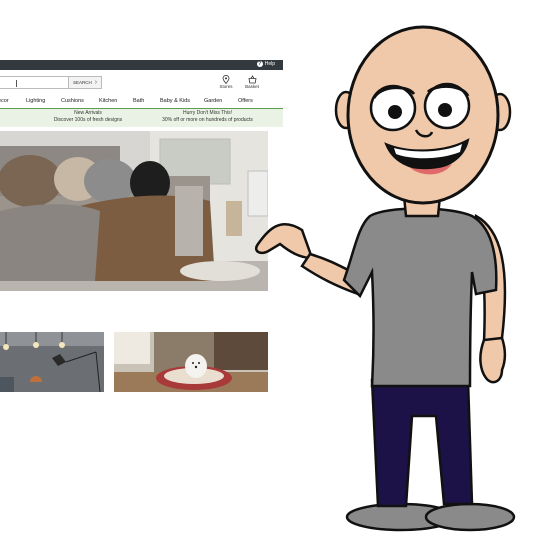 Image resolution: width=560 pixels, height=560 pixels. What do you see at coordinates (470, 517) in the screenshot?
I see `right-shoe` at bounding box center [470, 517].